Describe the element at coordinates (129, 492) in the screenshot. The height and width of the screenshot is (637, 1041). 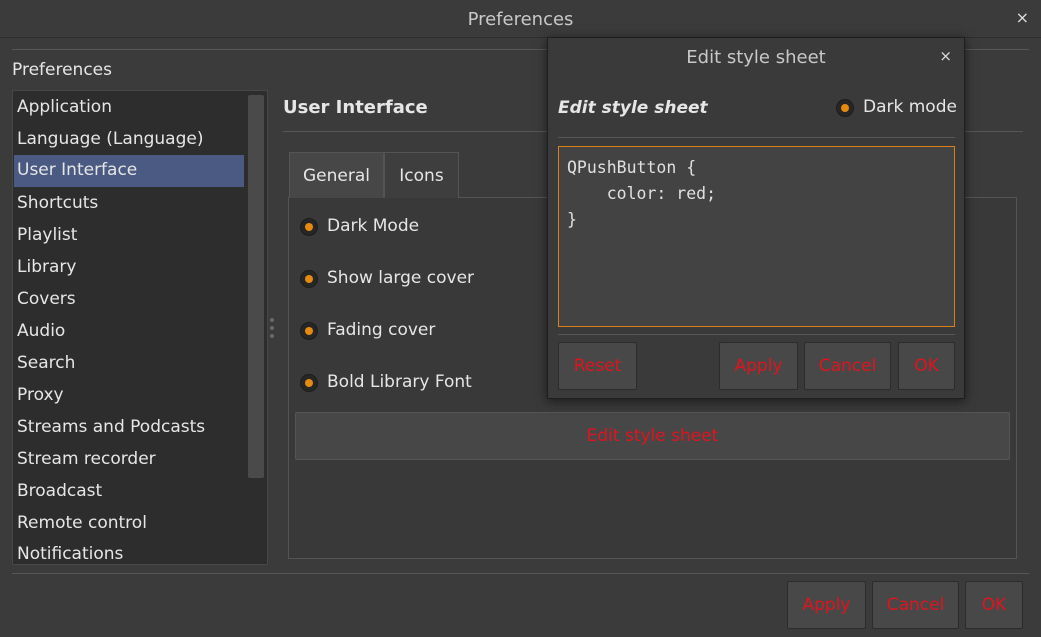
I see `sidebar-item-broadcast: Broadcast` at that location.